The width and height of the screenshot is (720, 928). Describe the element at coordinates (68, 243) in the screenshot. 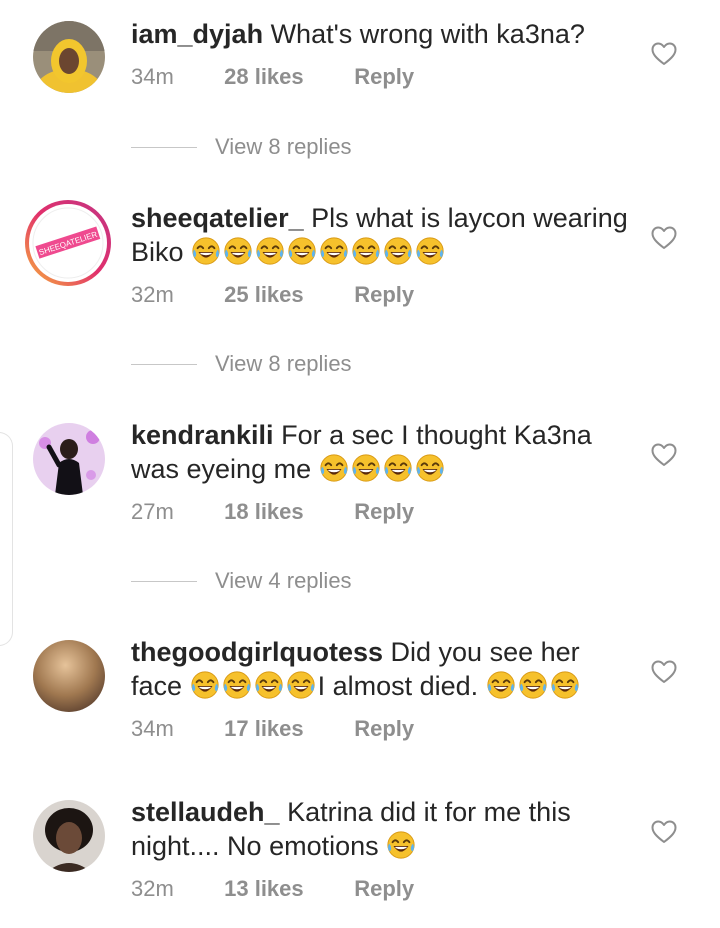

I see `avatar: SHEEQATELIER` at that location.